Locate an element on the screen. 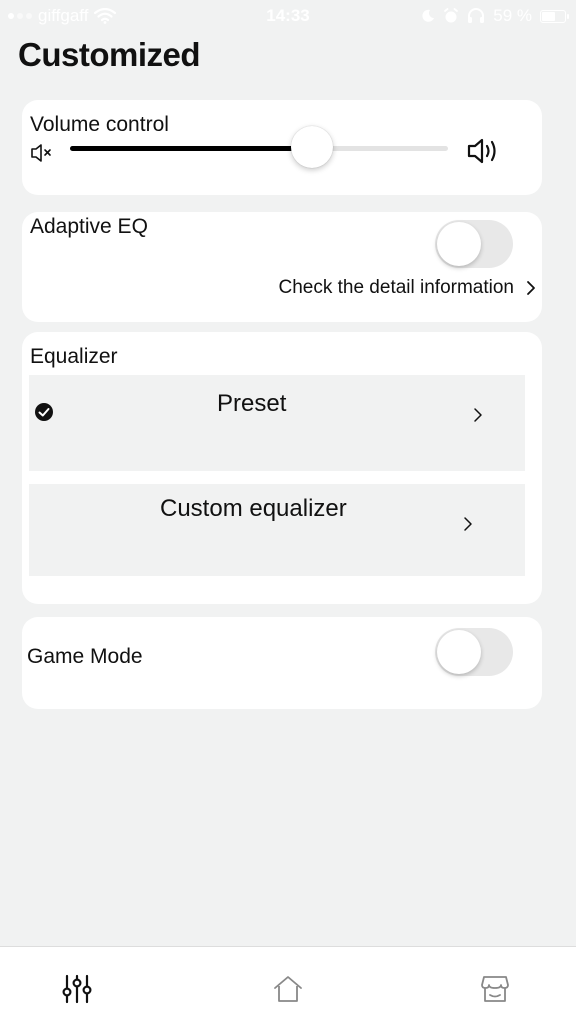  headphones-icon is located at coordinates (476, 15).